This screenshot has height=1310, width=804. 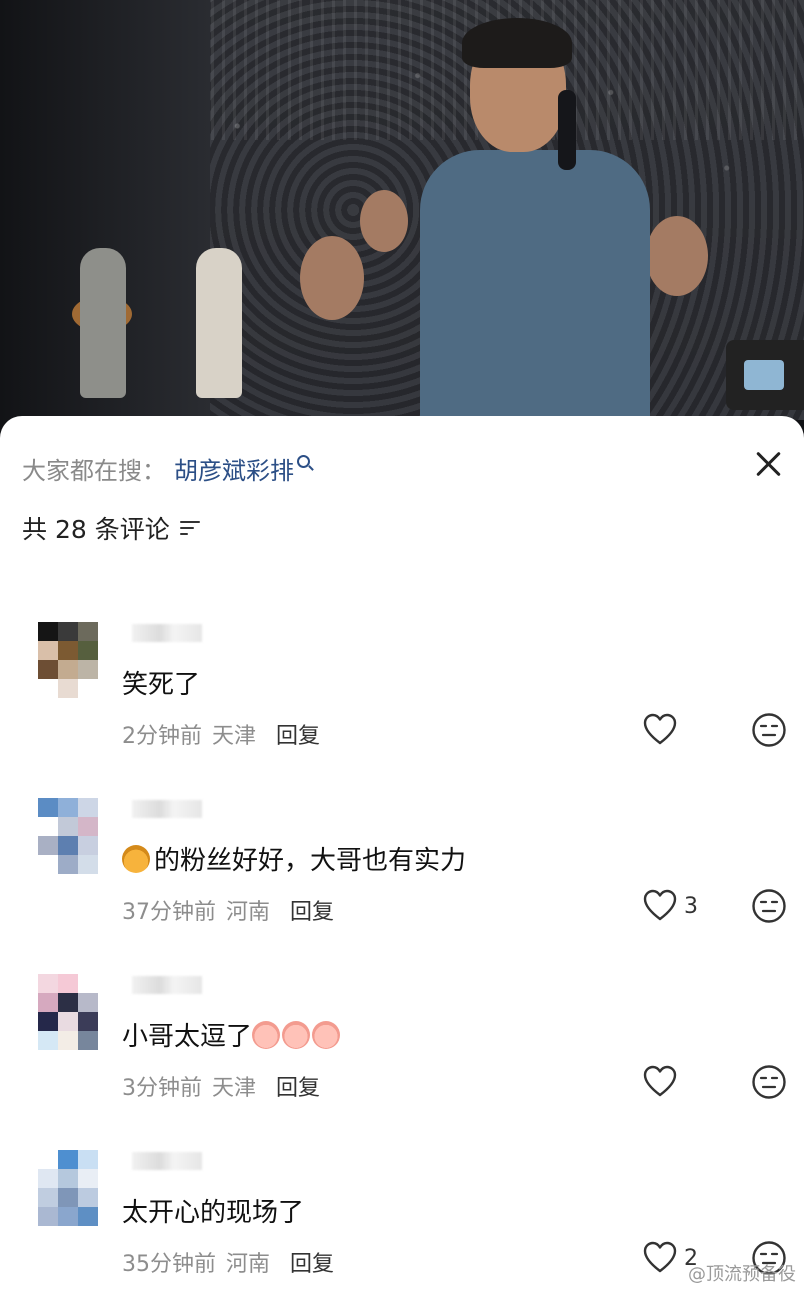 I want to click on comment-item: 小哥太逗了 3分钟前 天津 回复, so click(x=402, y=1054).